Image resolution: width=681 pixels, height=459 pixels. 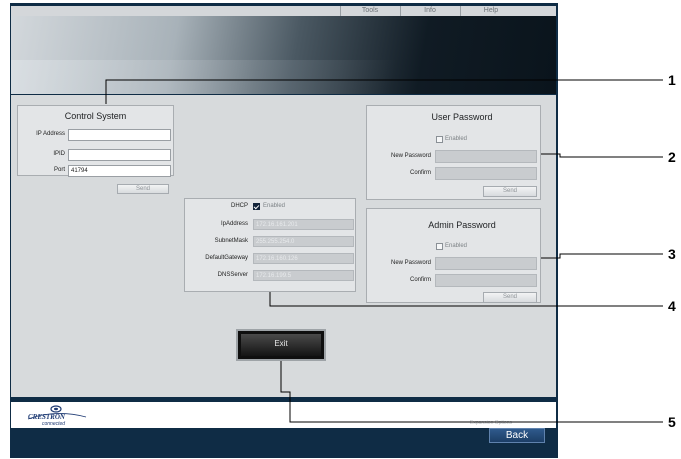 I want to click on callout-3: 3, so click(x=672, y=254).